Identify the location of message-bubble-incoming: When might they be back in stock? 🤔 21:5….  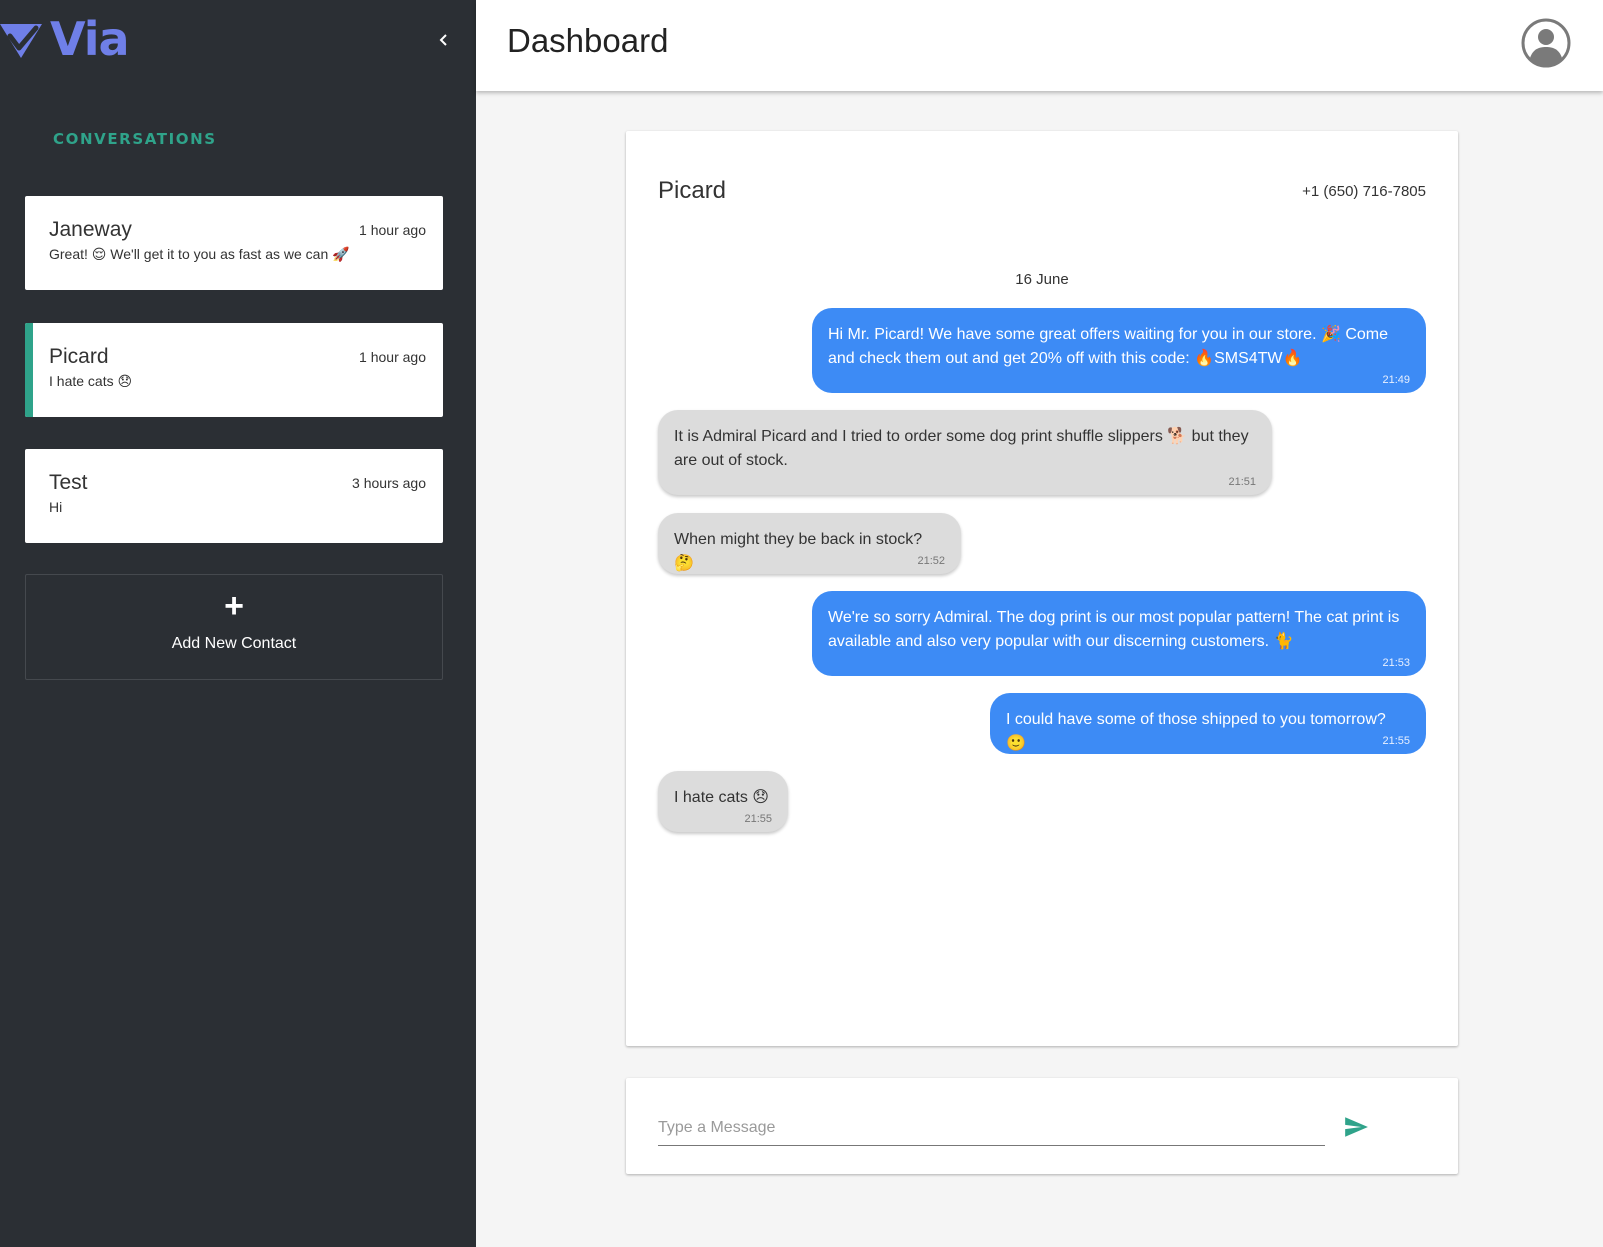
(809, 543).